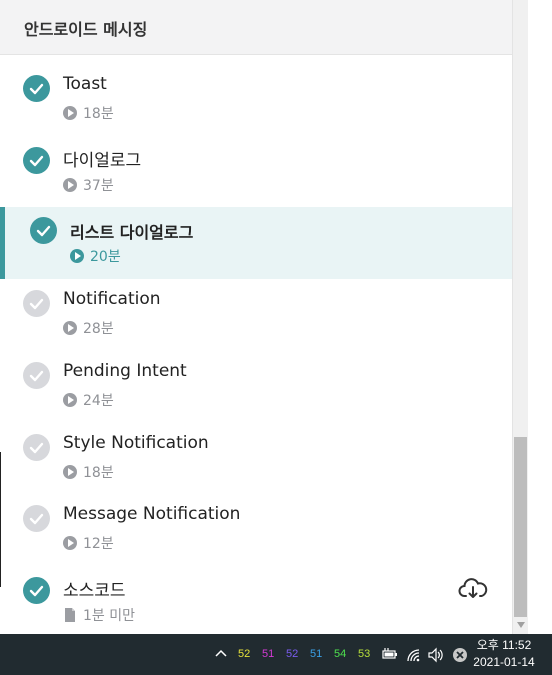 The height and width of the screenshot is (675, 552). I want to click on lesson-duration: 20분, so click(105, 257).